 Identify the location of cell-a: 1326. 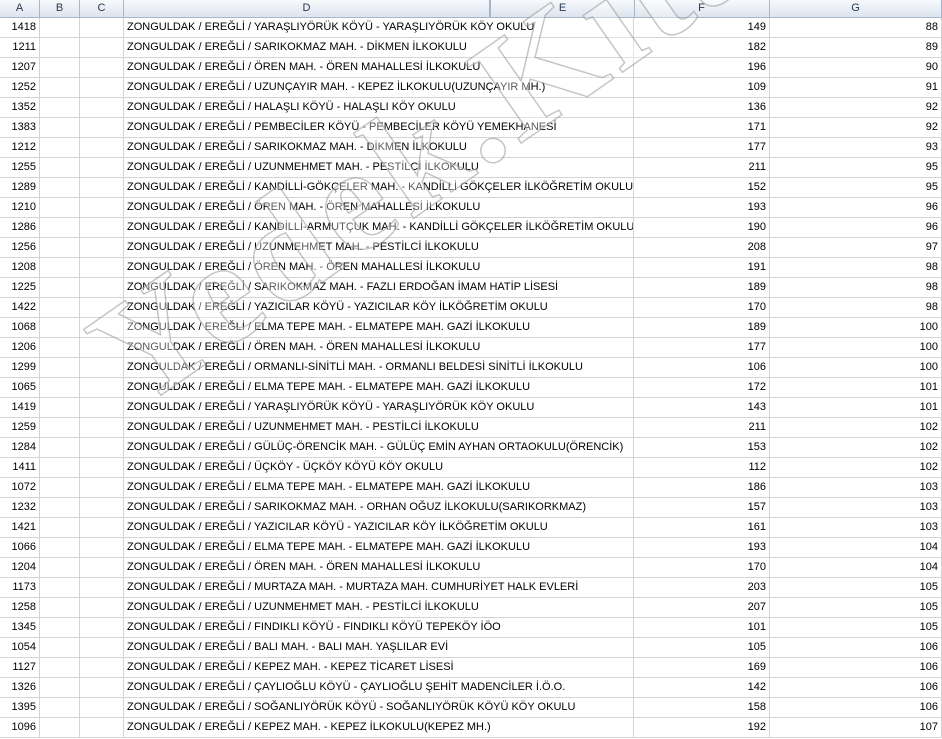
(20, 688).